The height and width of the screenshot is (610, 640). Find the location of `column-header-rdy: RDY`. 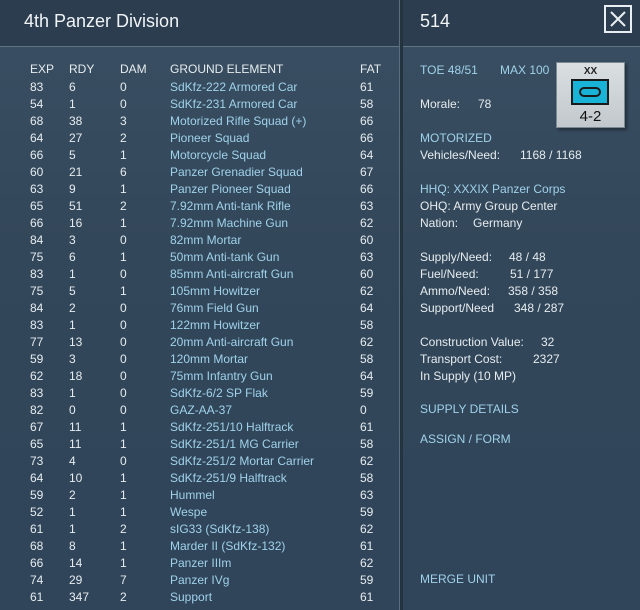

column-header-rdy: RDY is located at coordinates (82, 69).